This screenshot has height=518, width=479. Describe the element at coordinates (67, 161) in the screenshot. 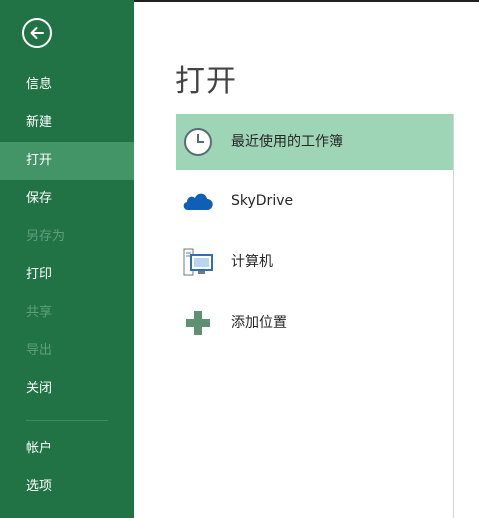

I see `nav-item-open: 打开` at that location.